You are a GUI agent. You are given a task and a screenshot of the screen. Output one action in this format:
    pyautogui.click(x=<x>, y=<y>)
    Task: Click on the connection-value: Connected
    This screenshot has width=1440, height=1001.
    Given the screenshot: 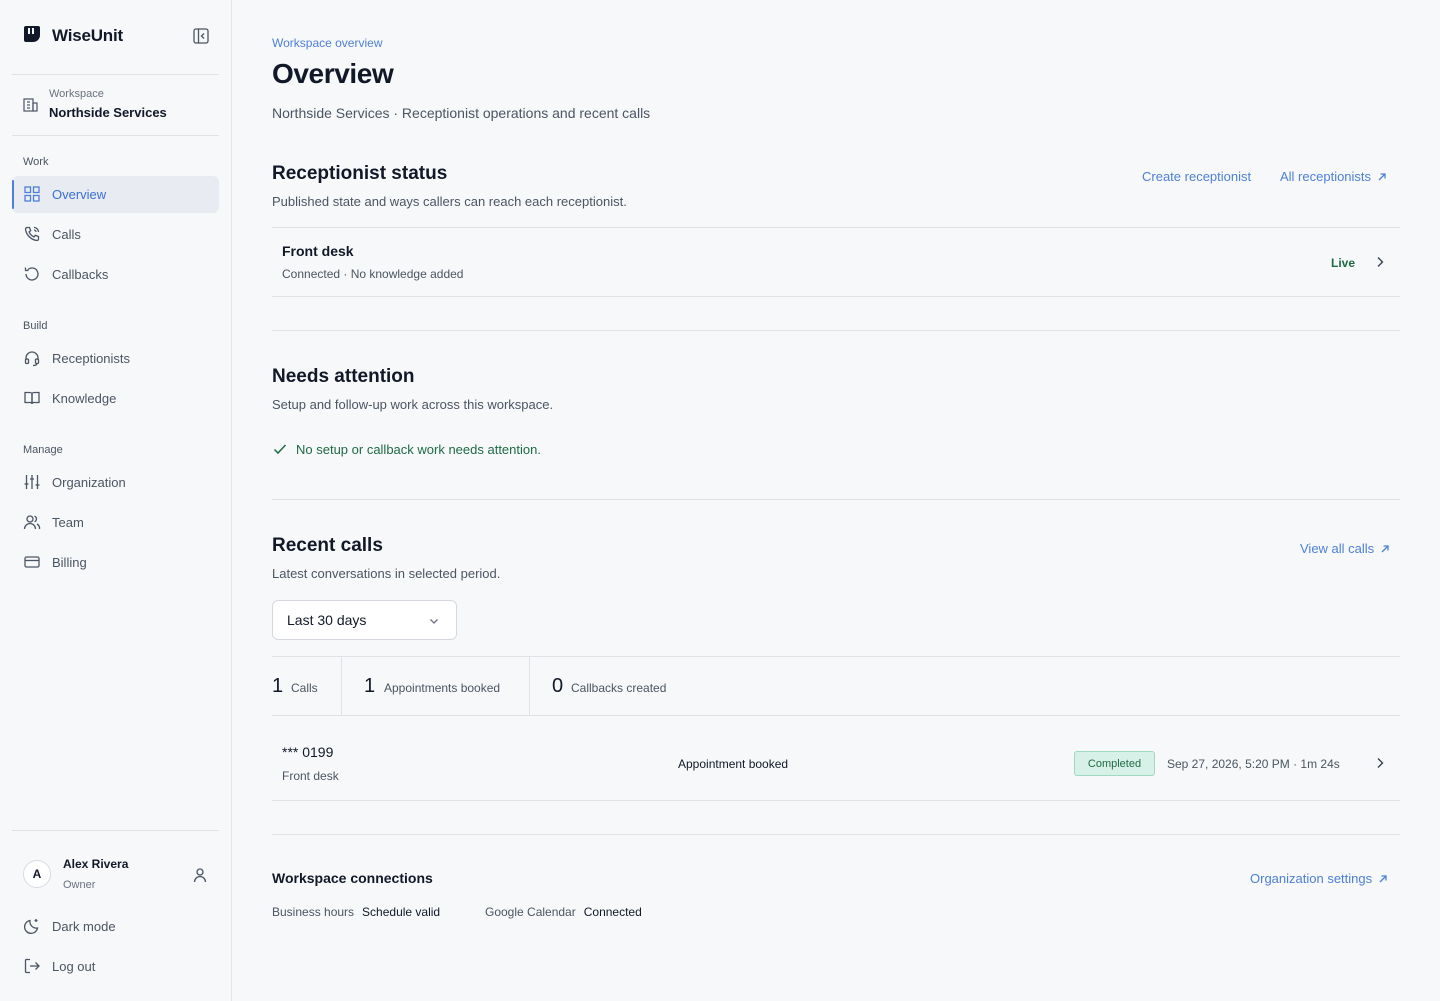 What is the action you would take?
    pyautogui.click(x=612, y=912)
    